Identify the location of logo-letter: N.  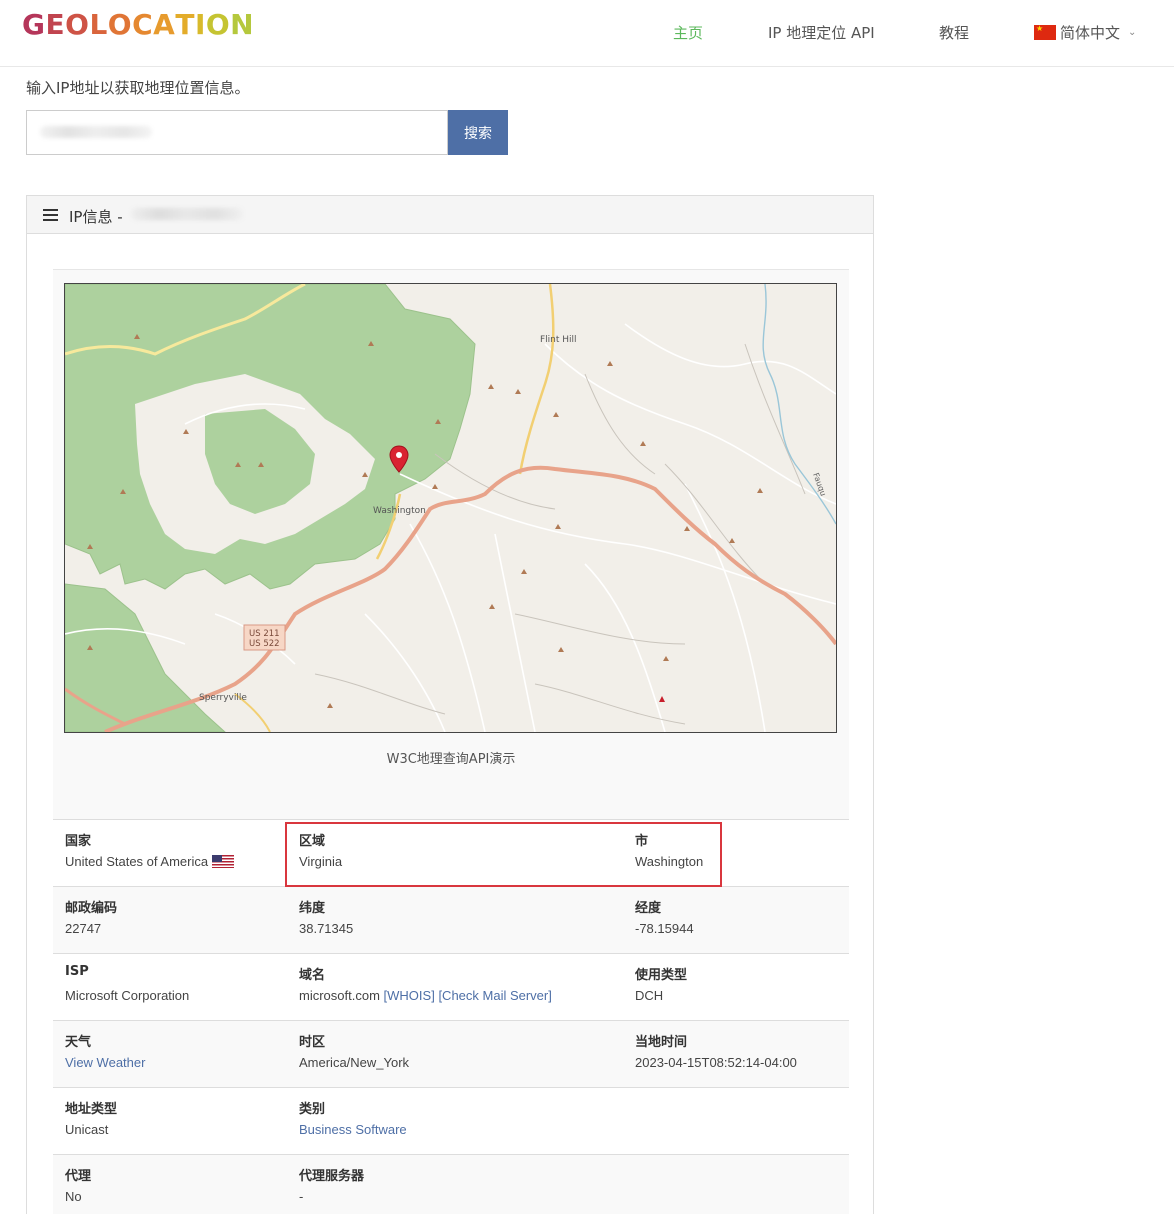
(242, 24).